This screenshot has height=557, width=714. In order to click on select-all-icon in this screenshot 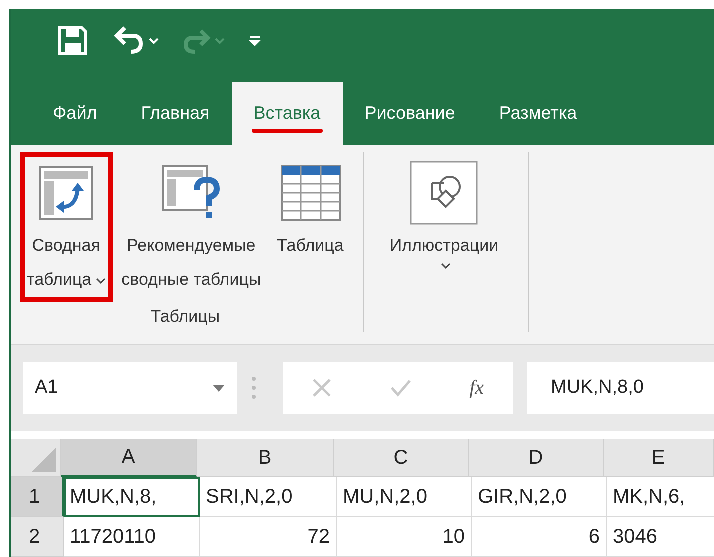, I will do `click(44, 460)`.